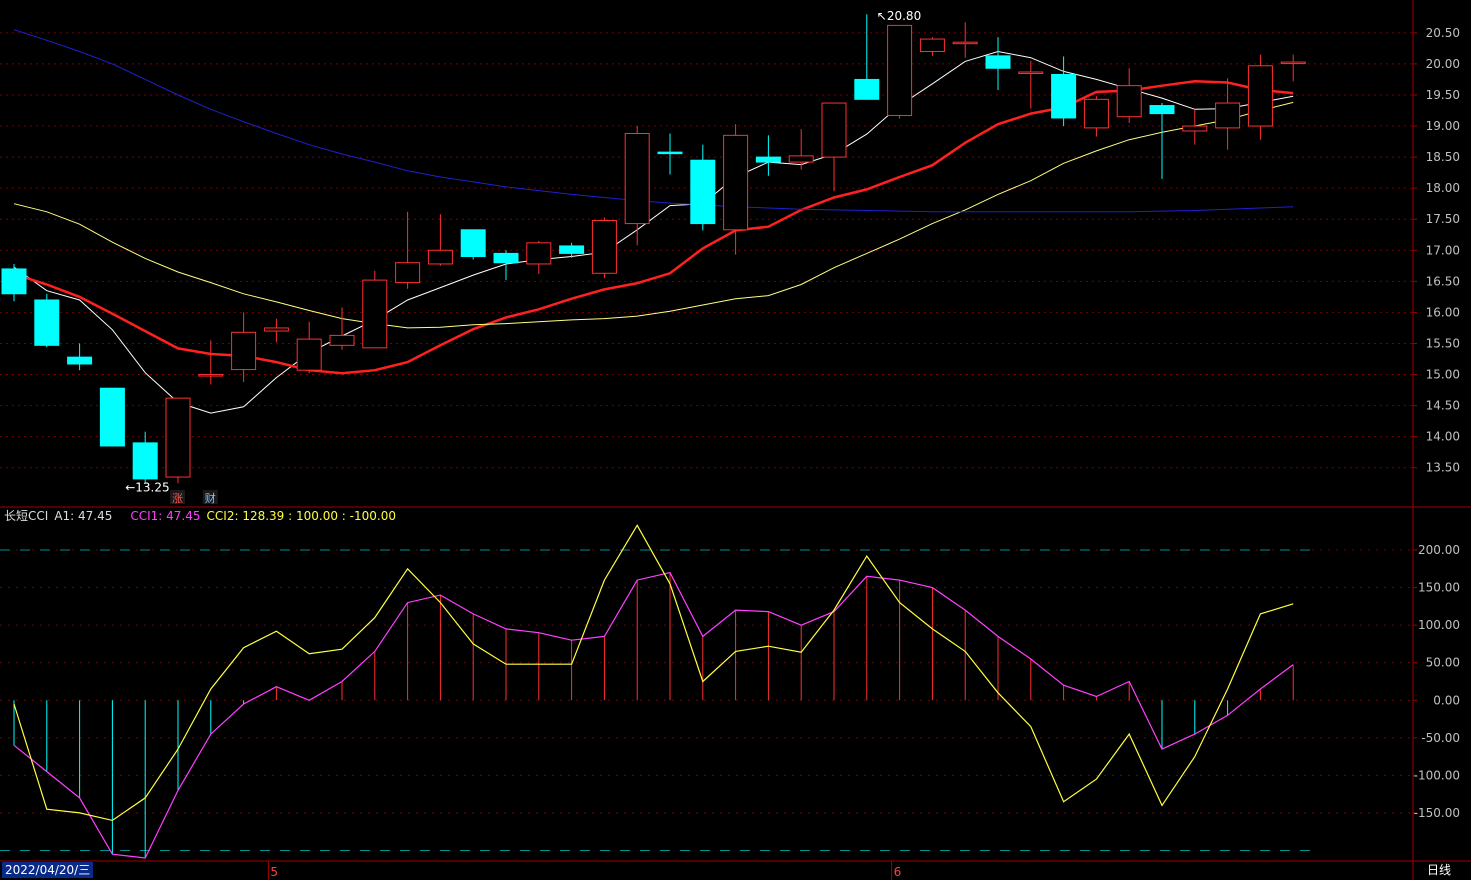 Image resolution: width=1471 pixels, height=880 pixels. Describe the element at coordinates (26, 516) in the screenshot. I see `indicator-name: 长短CCI` at that location.